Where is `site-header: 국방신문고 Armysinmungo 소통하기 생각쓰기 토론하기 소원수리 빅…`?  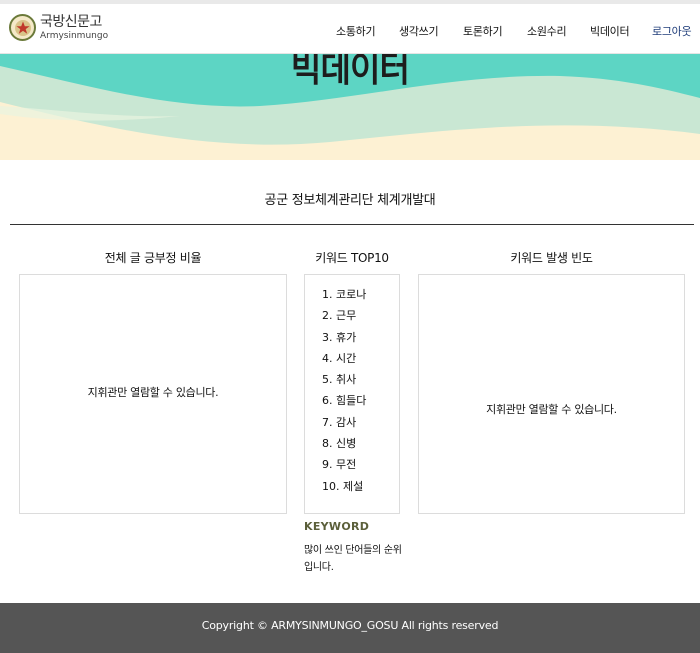
site-header: 국방신문고 Armysinmungo 소통하기 생각쓰기 토론하기 소원수리 빅… is located at coordinates (350, 29).